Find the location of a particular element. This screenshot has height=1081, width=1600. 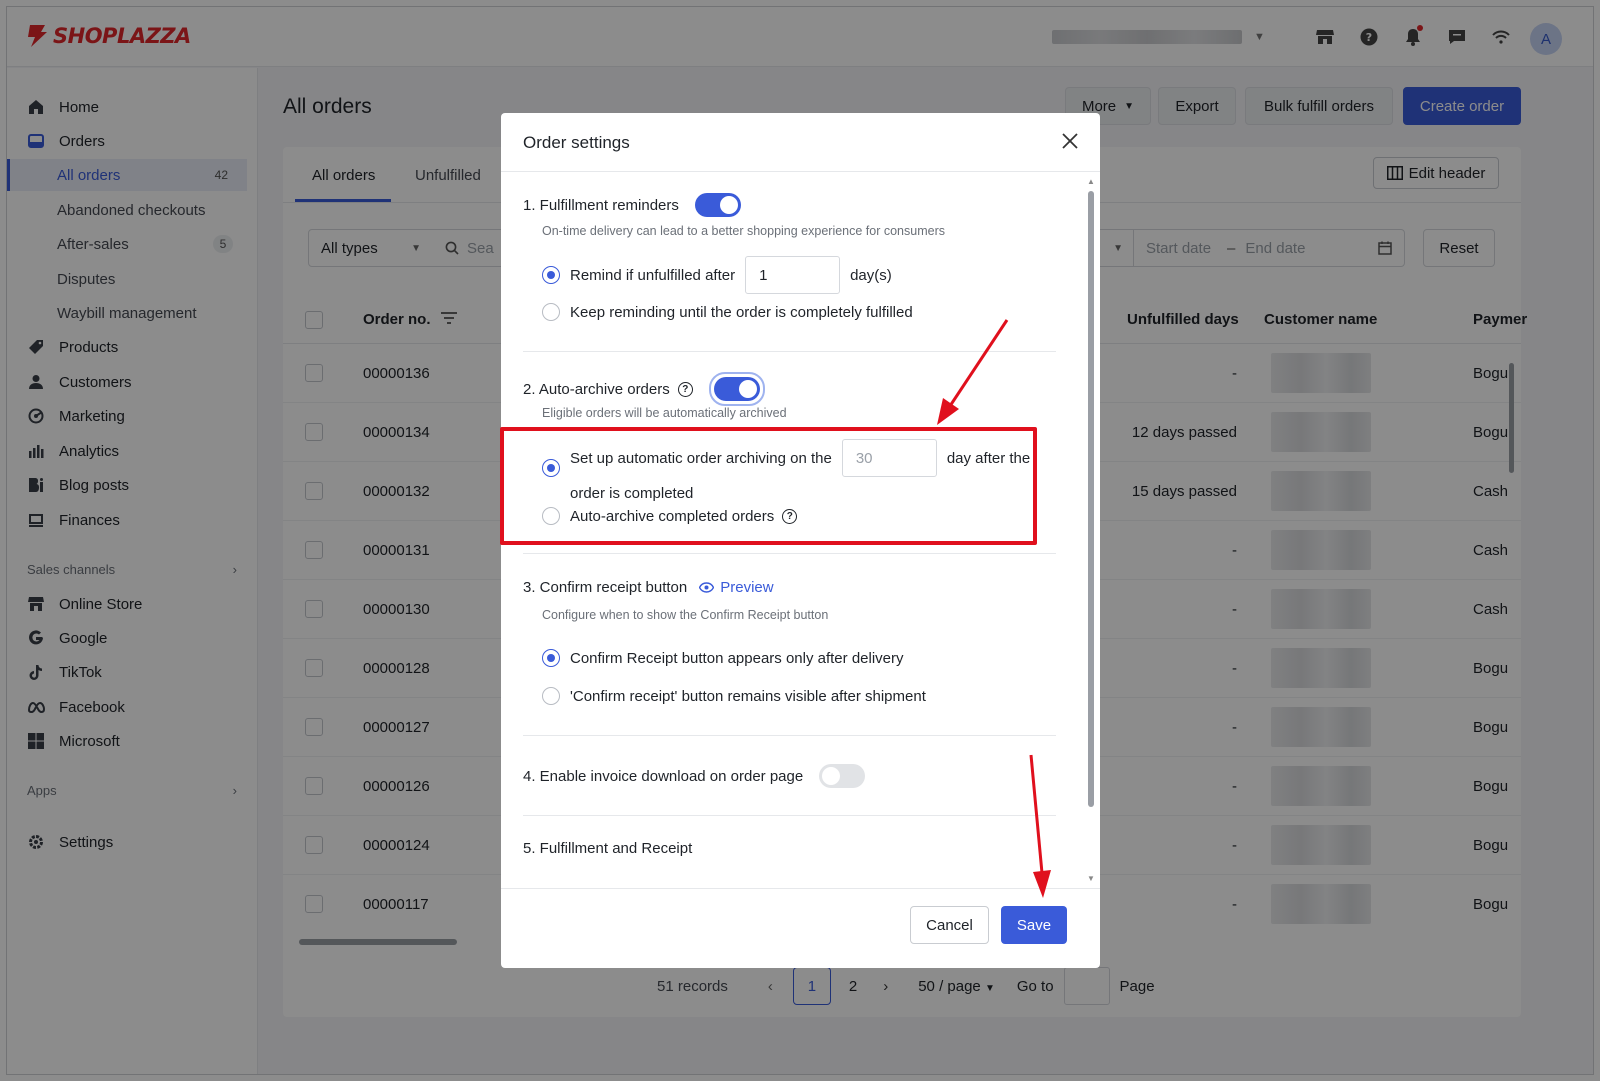

save-button: Save is located at coordinates (1034, 925).